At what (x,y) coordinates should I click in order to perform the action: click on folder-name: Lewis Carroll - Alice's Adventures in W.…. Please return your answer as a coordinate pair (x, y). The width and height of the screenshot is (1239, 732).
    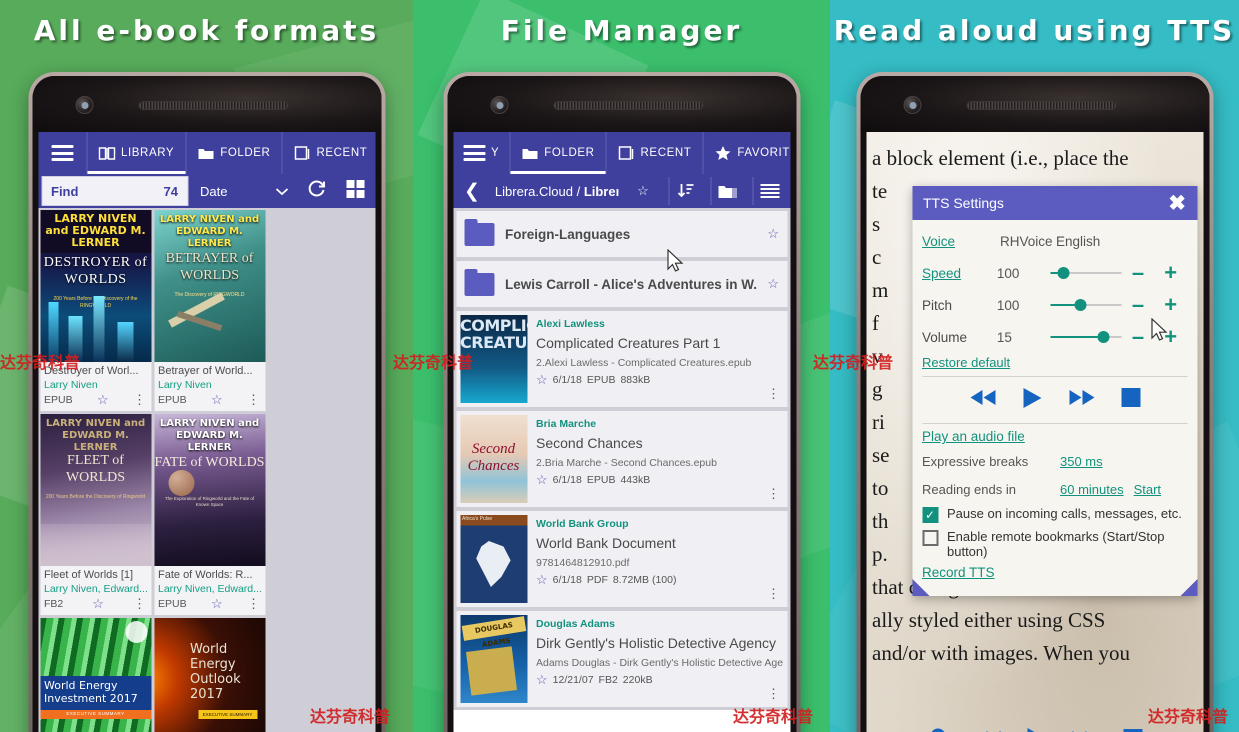
    Looking at the image, I should click on (631, 284).